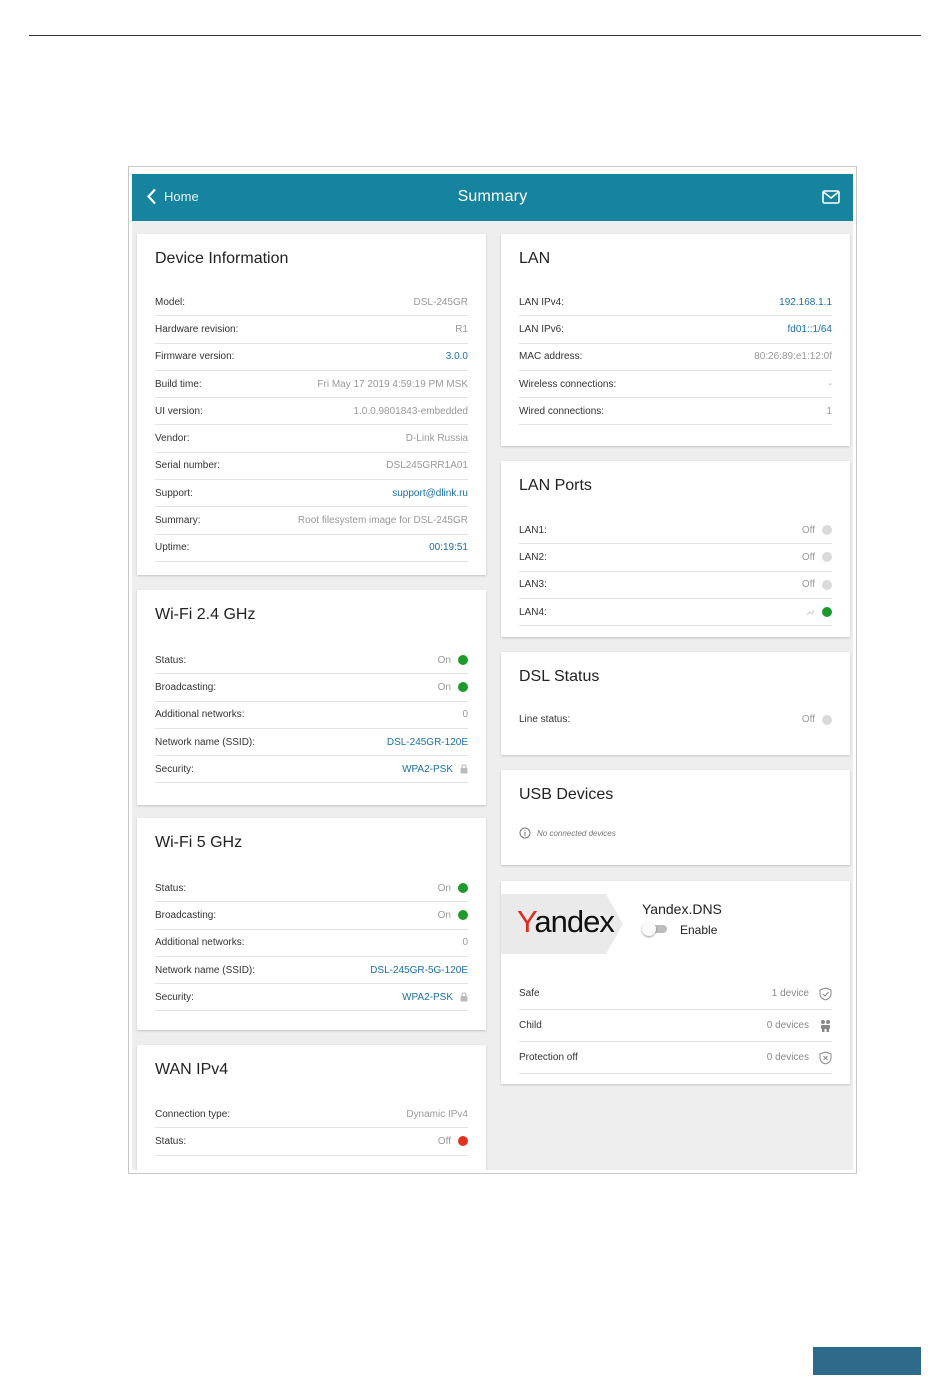 The image size is (950, 1381). Describe the element at coordinates (542, 329) in the screenshot. I see `row-label: LAN IPv6:` at that location.